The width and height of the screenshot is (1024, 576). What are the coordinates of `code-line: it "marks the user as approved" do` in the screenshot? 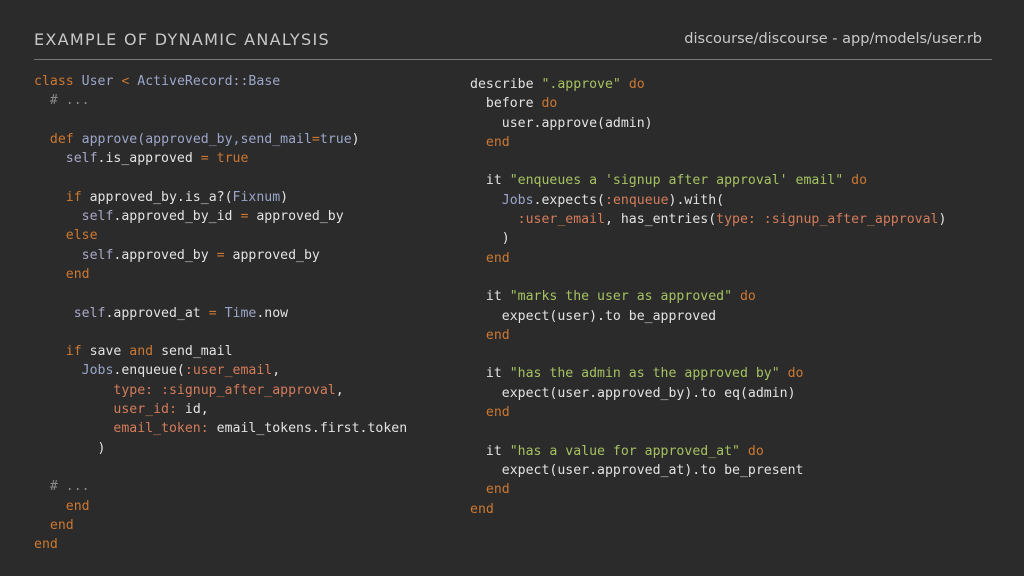 It's located at (708, 296).